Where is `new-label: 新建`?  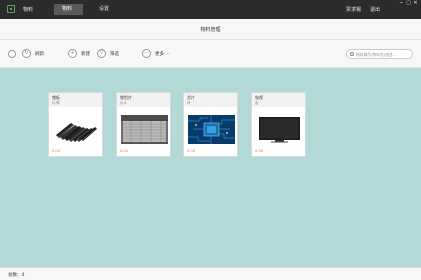 new-label: 新建 is located at coordinates (85, 54).